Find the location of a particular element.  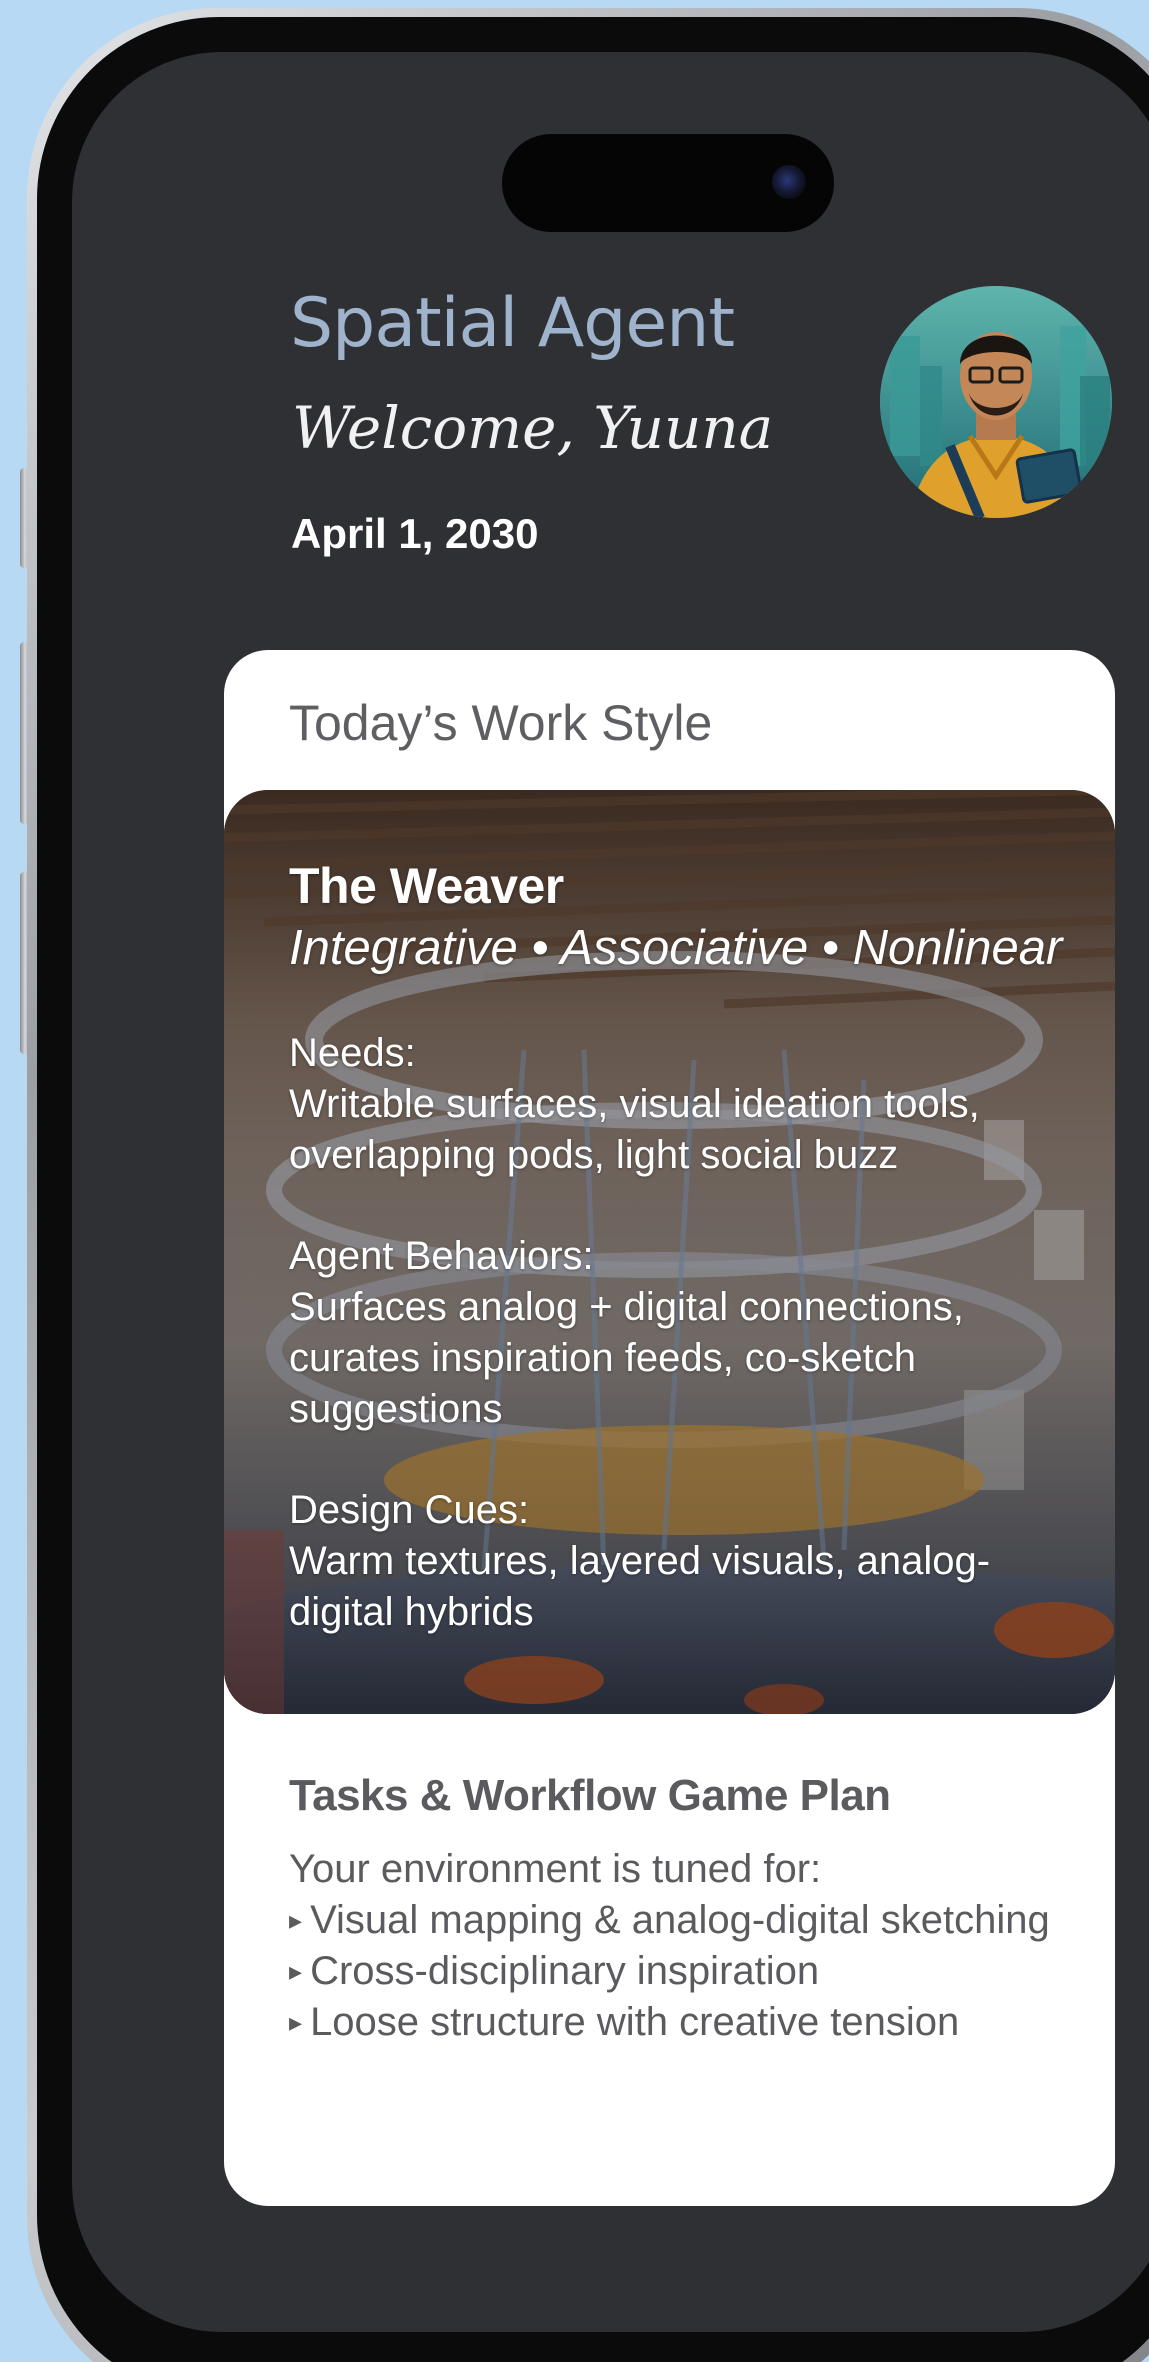

game-plan-intro: Your environment is tuned for: is located at coordinates (555, 1869).